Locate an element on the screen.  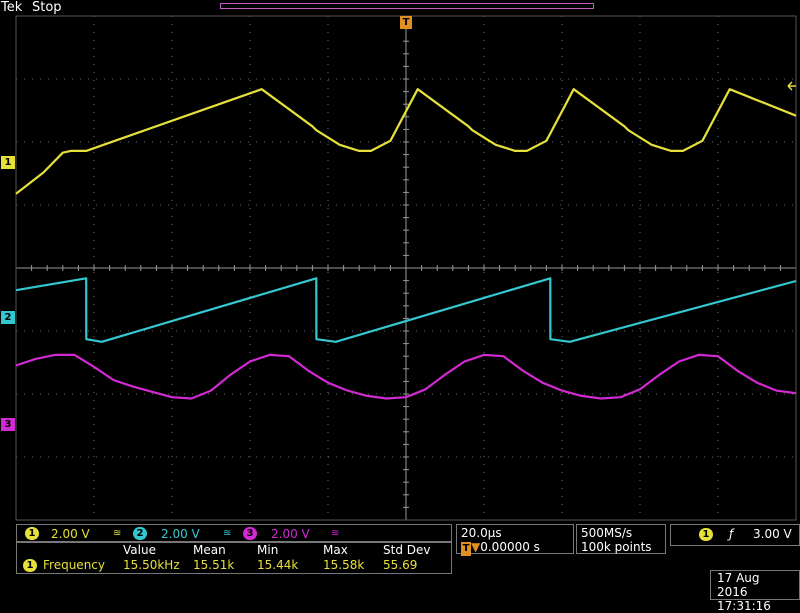
trigger-marker-label: T is located at coordinates (406, 22).